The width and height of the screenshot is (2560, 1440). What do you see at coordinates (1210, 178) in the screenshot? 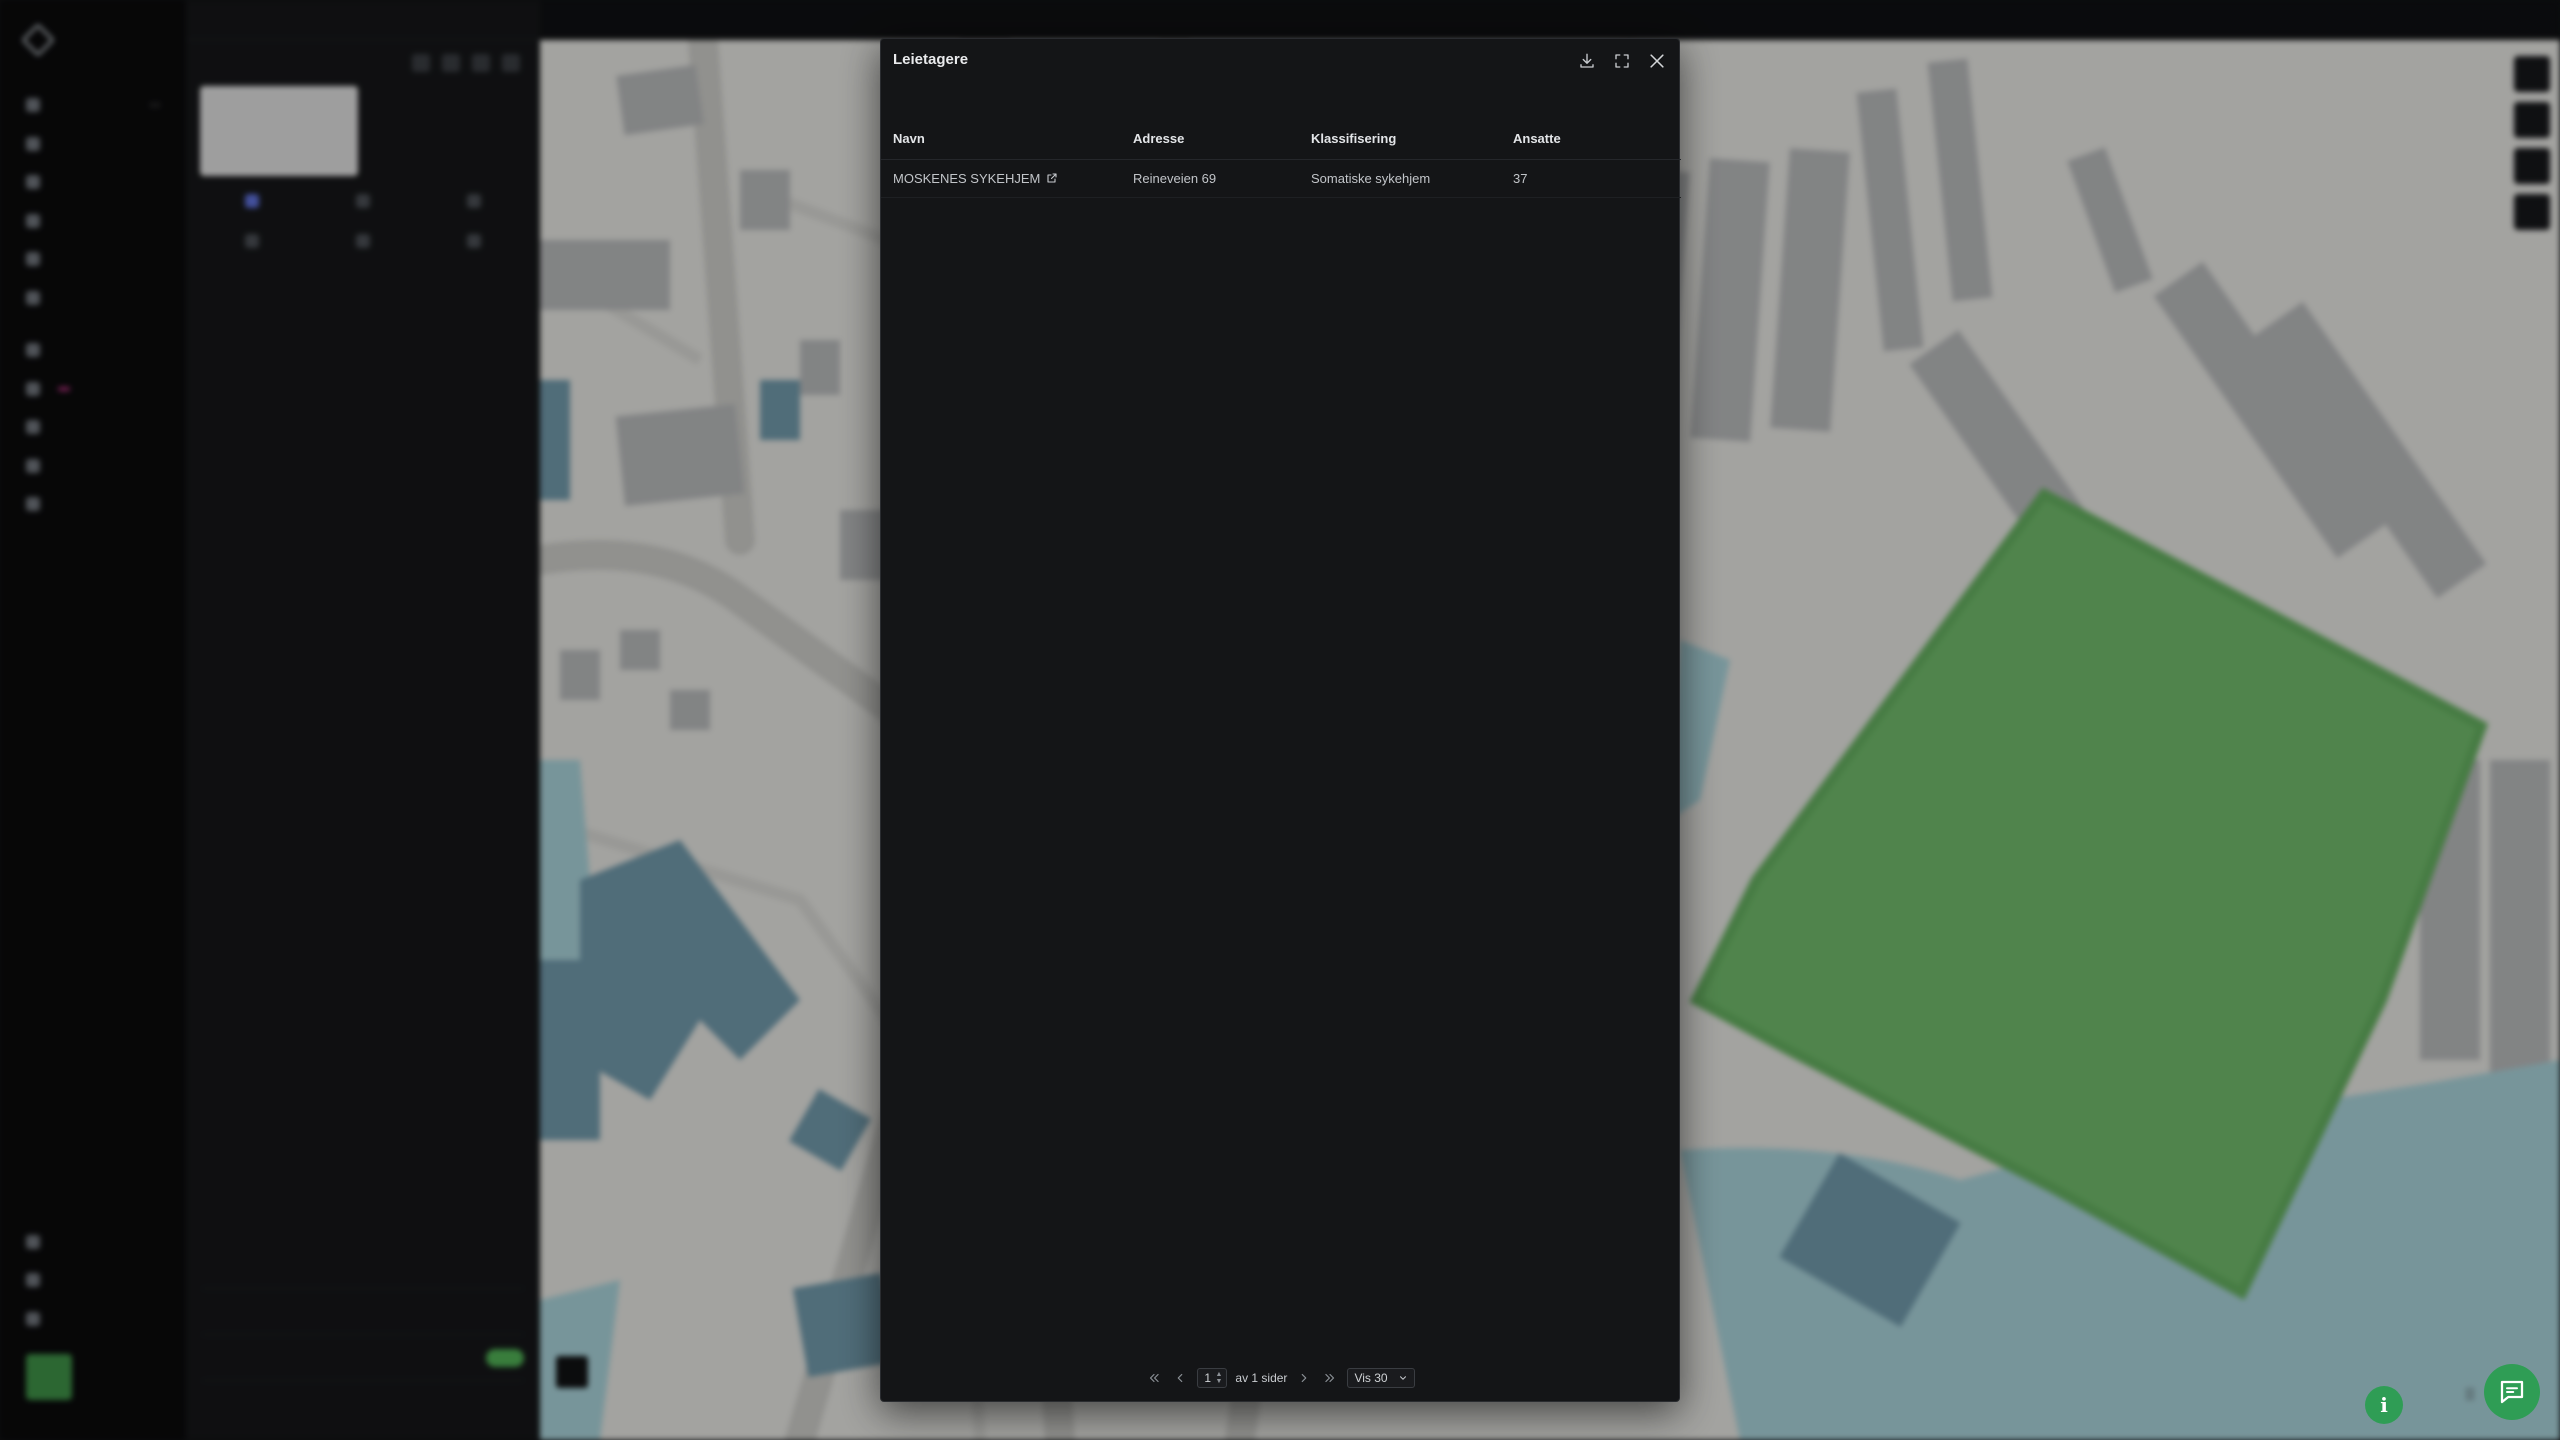
I see `cell-address: Reineveien 69` at bounding box center [1210, 178].